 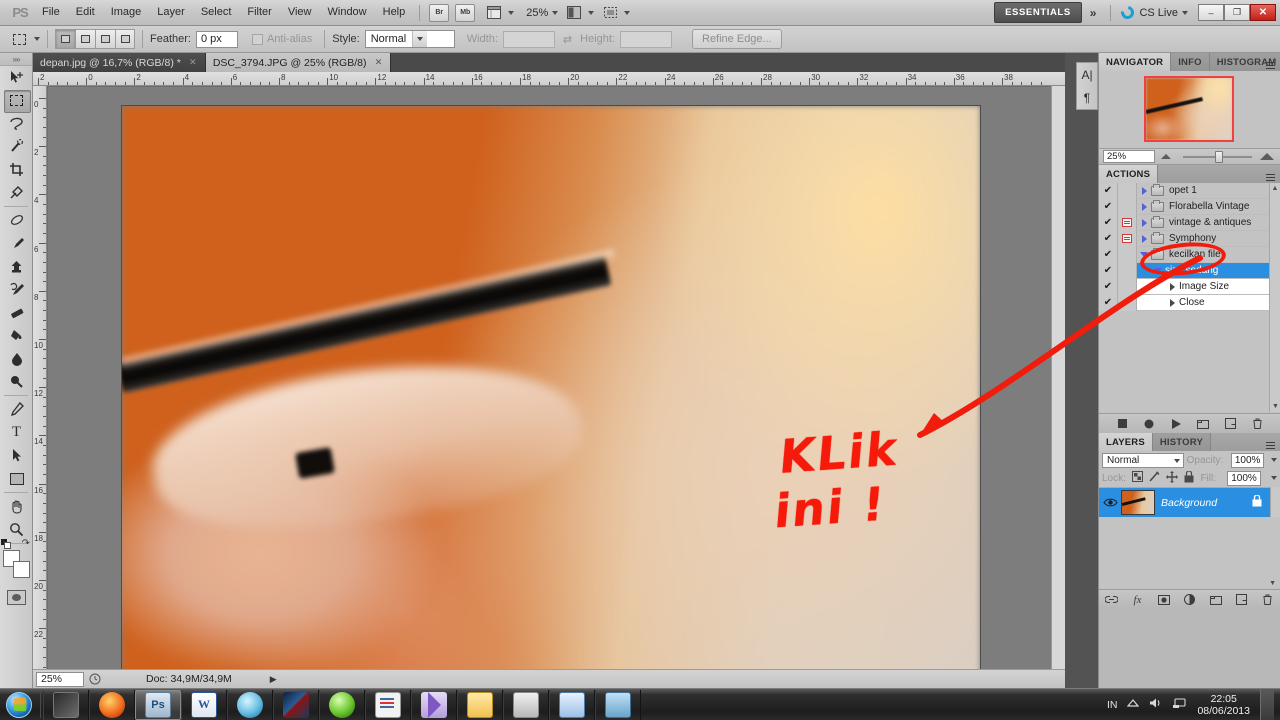 I want to click on width-input, so click(x=528, y=39).